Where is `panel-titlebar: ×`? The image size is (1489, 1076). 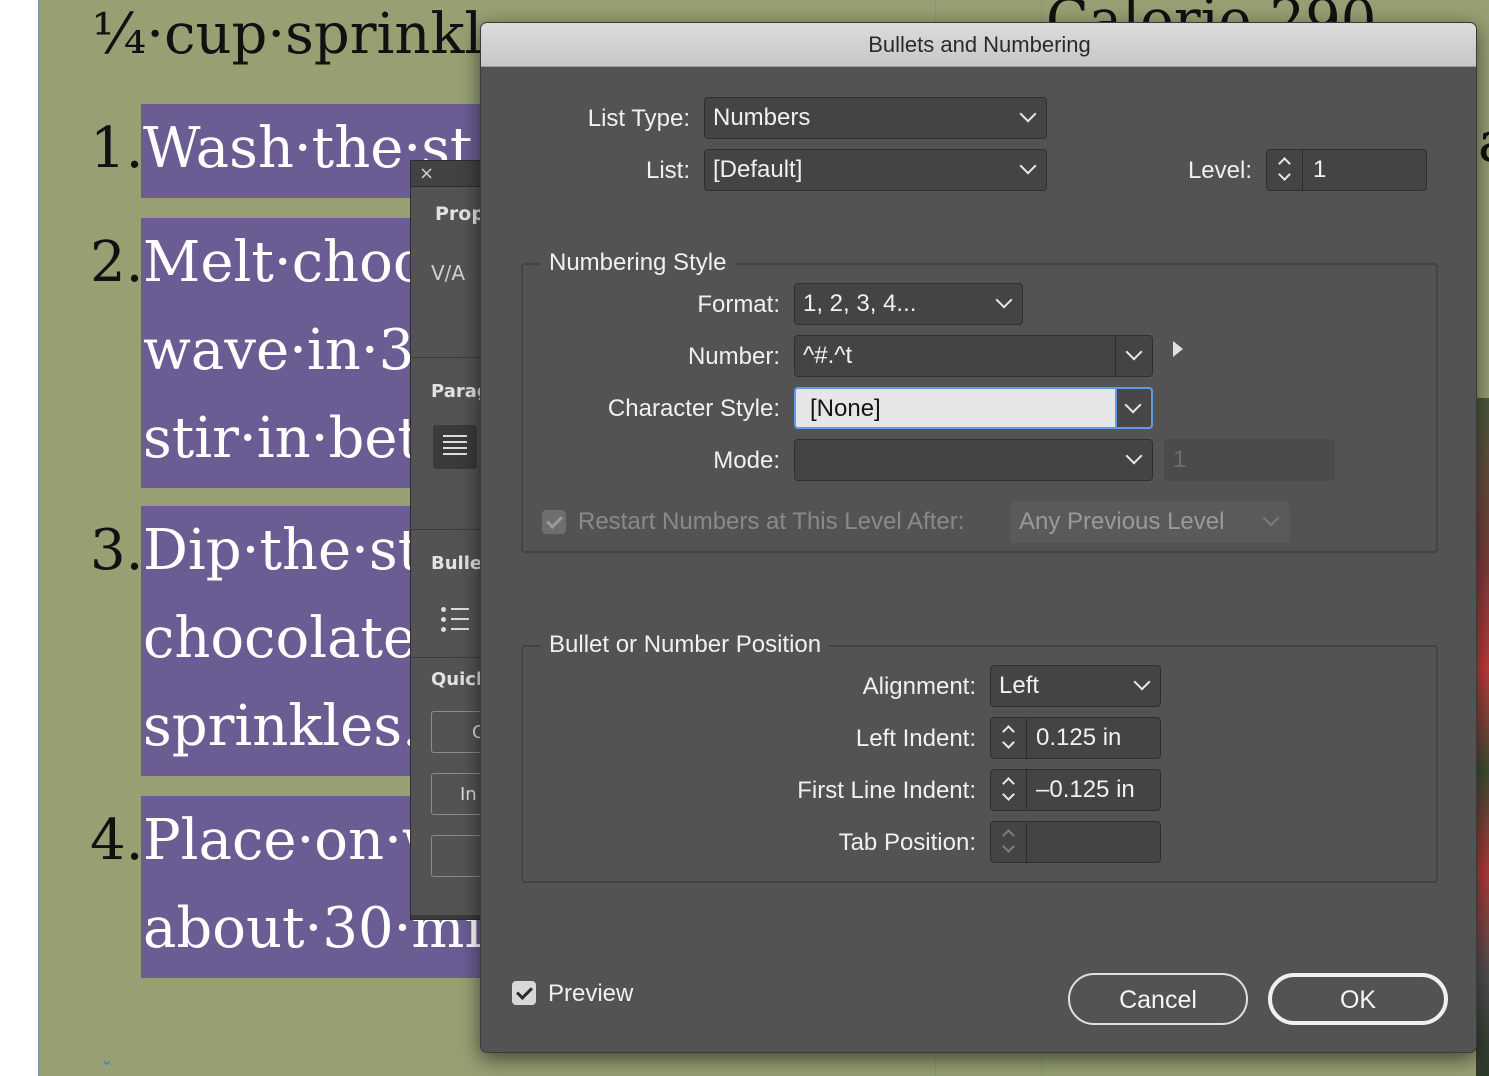 panel-titlebar: × is located at coordinates (446, 174).